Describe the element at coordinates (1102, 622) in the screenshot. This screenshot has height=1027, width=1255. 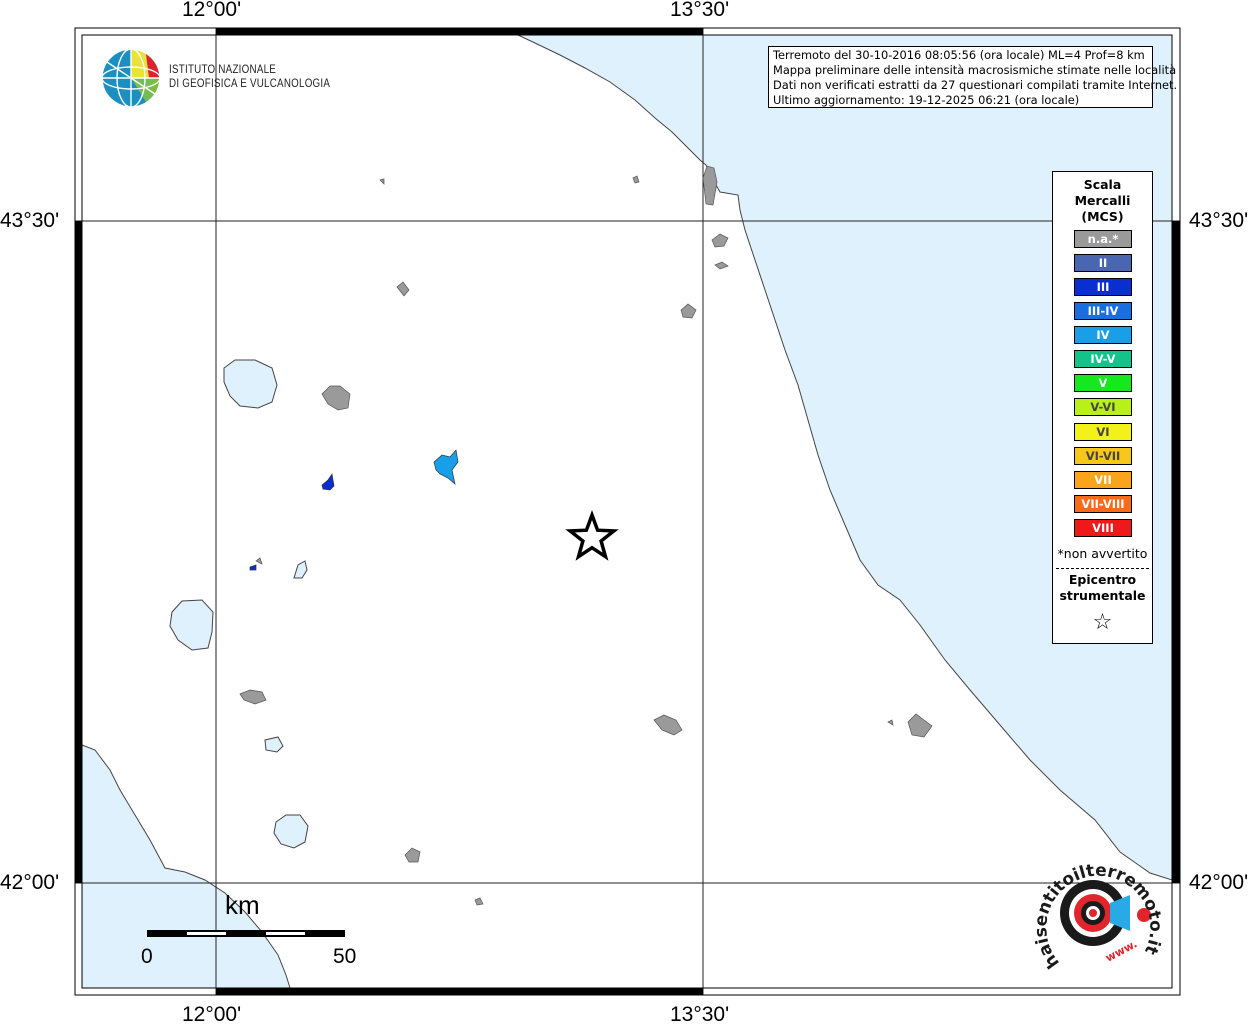
I see `legend-star-icon: ☆` at that location.